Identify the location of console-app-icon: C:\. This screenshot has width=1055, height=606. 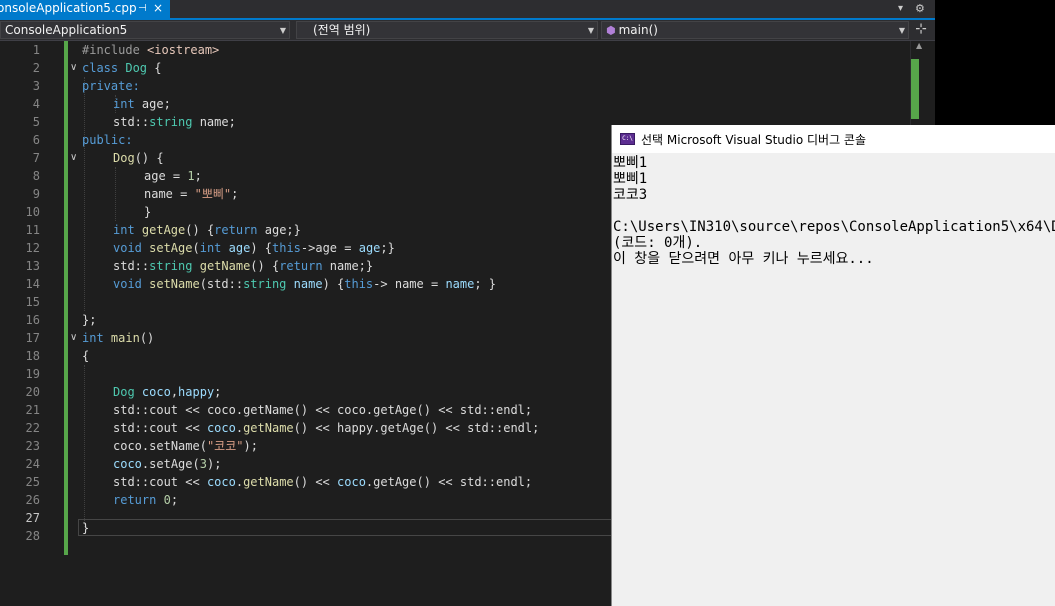
(627, 139).